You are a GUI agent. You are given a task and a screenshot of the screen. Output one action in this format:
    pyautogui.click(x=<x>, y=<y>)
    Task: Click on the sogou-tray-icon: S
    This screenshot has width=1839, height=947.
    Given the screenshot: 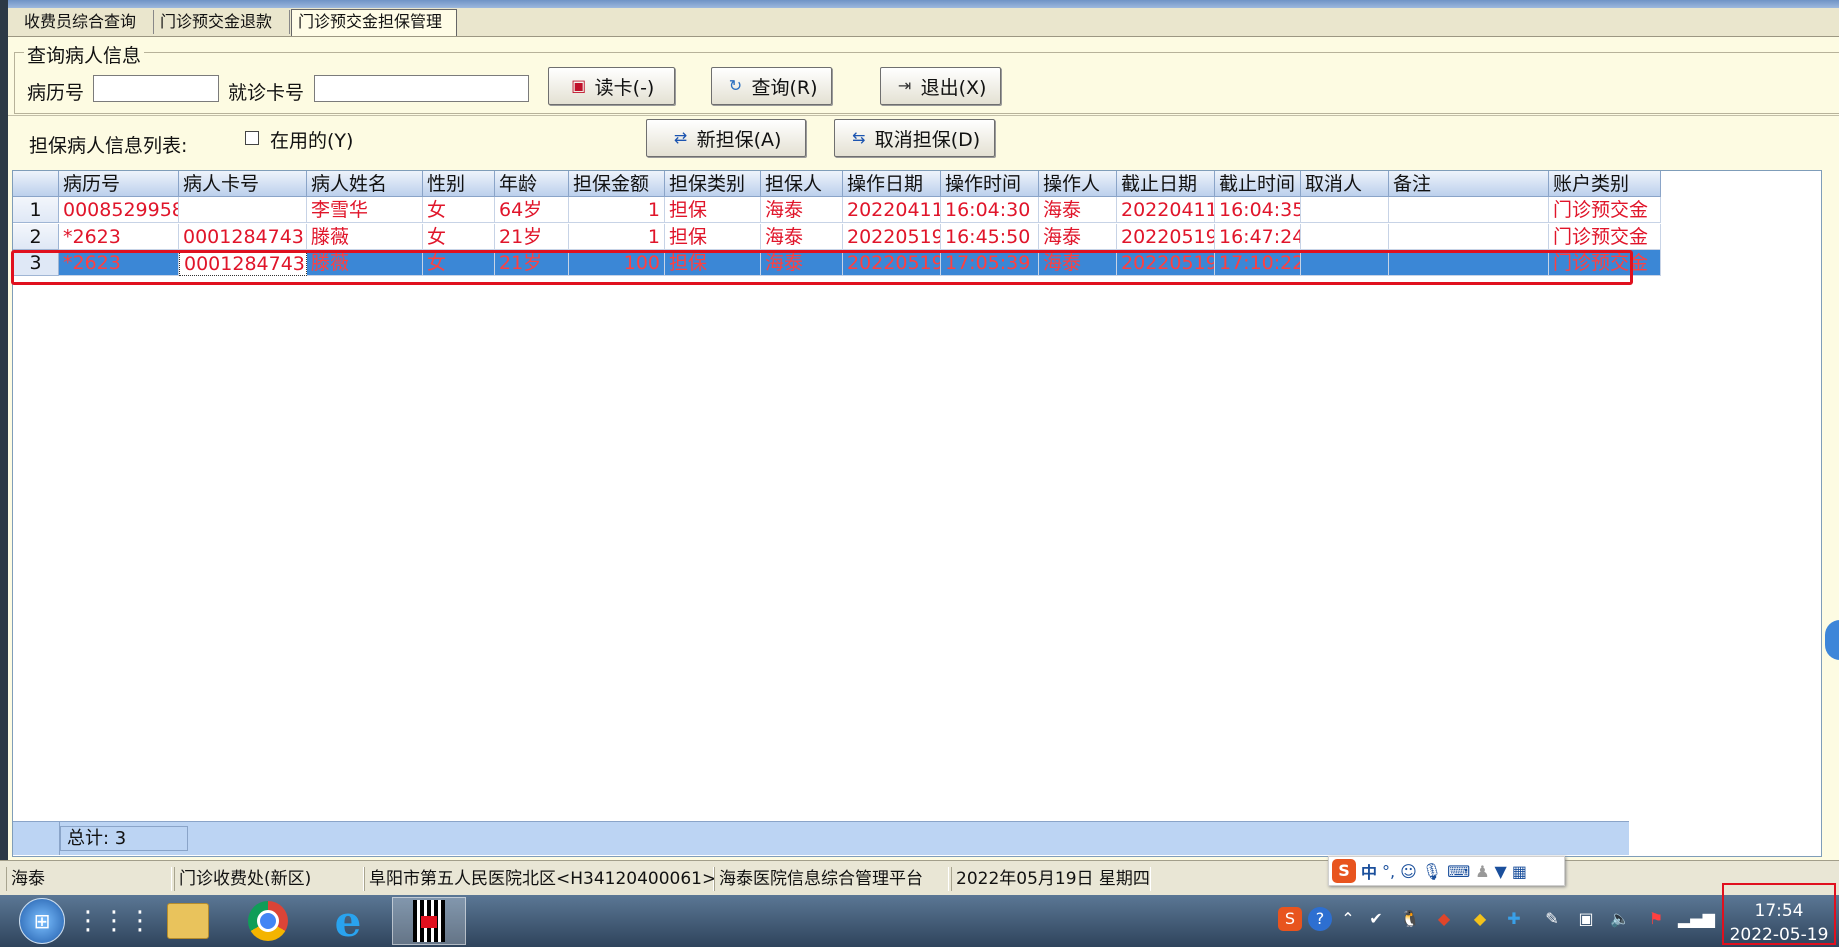 What is the action you would take?
    pyautogui.click(x=1290, y=919)
    